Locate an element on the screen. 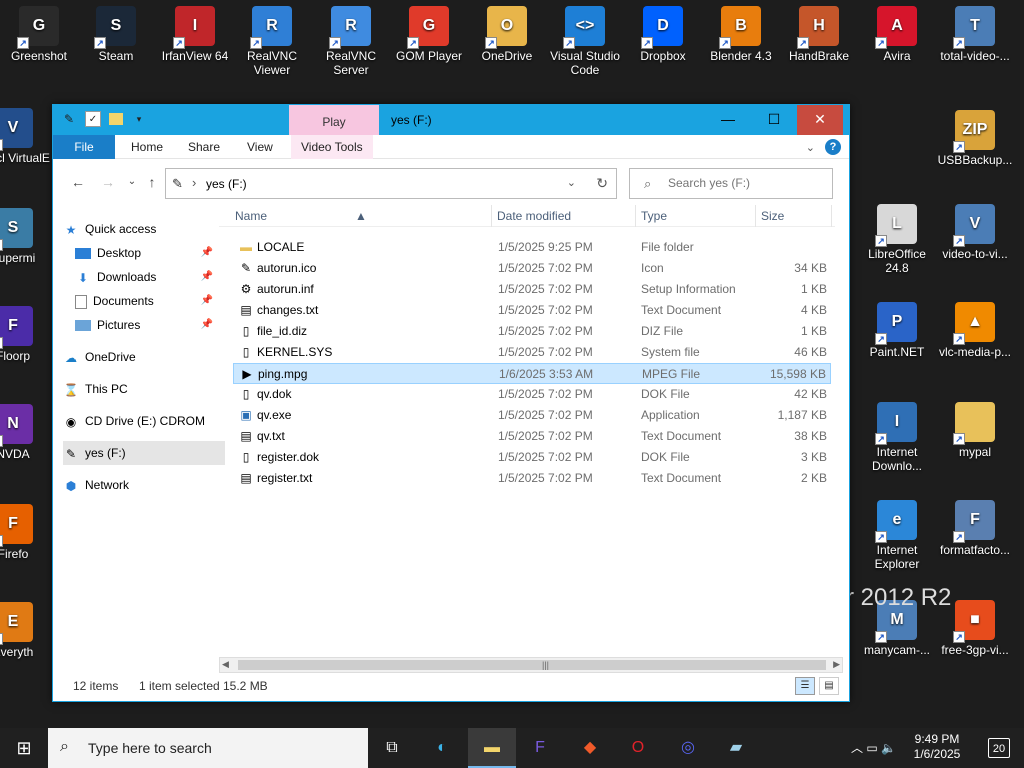  desktop-shortcut: G ↗ GOM Player is located at coordinates (429, 32).